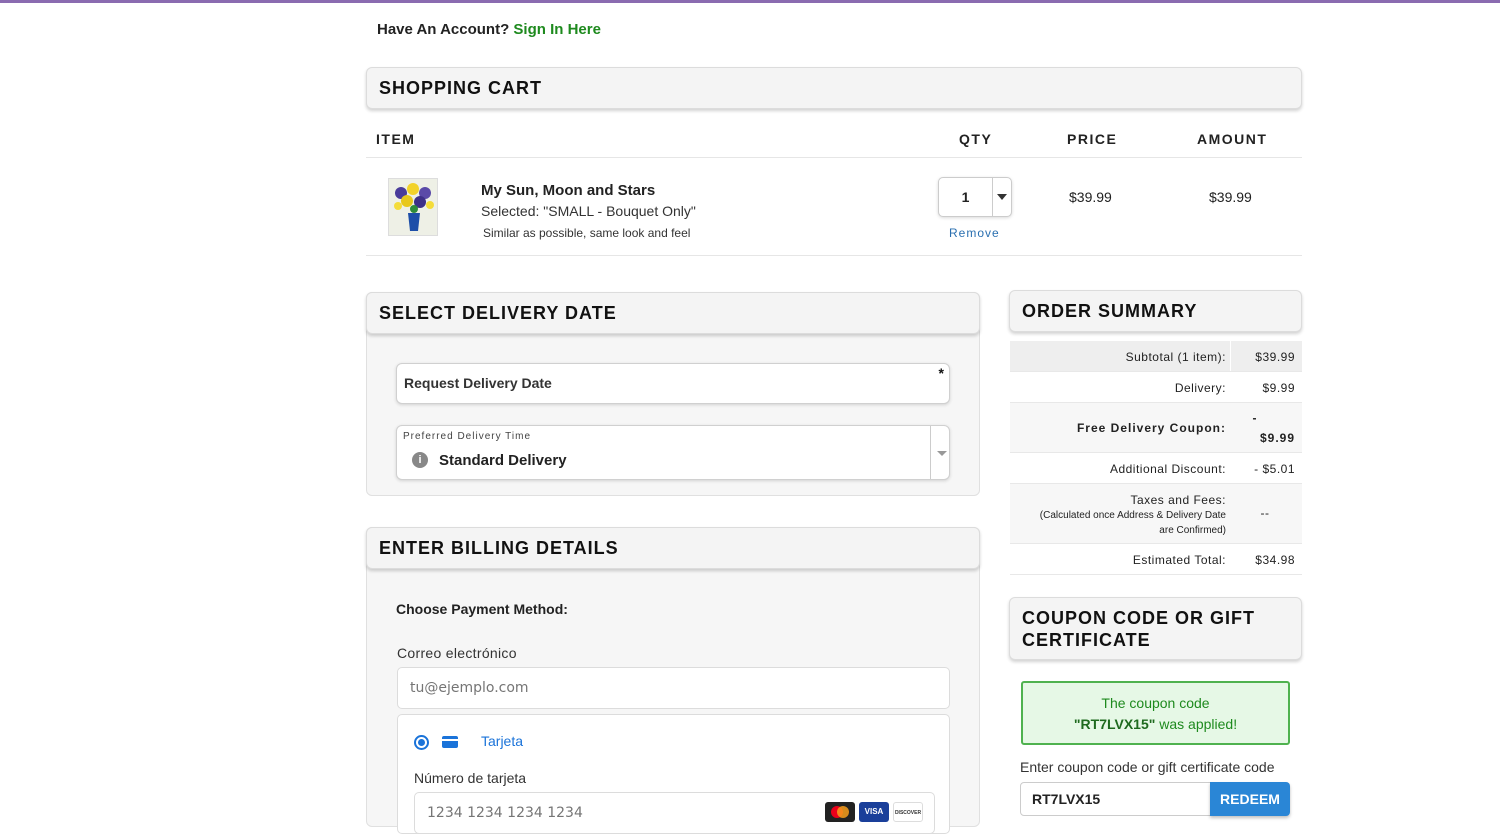  I want to click on product-note: Similar as possible, same look and feel, so click(587, 233).